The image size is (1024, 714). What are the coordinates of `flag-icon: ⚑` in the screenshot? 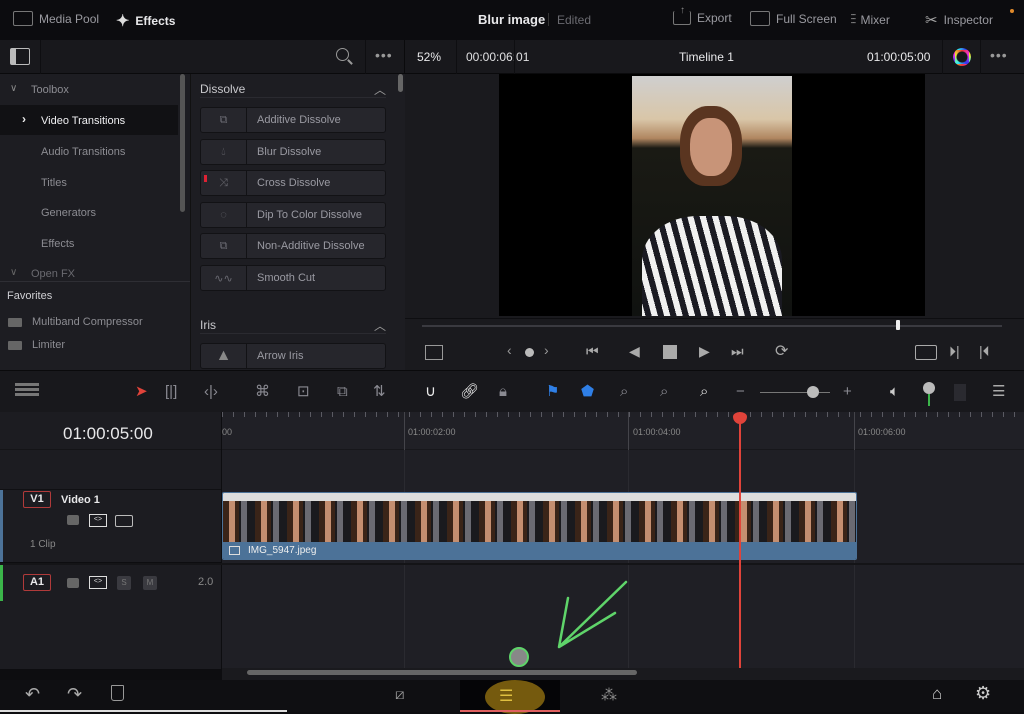 It's located at (552, 392).